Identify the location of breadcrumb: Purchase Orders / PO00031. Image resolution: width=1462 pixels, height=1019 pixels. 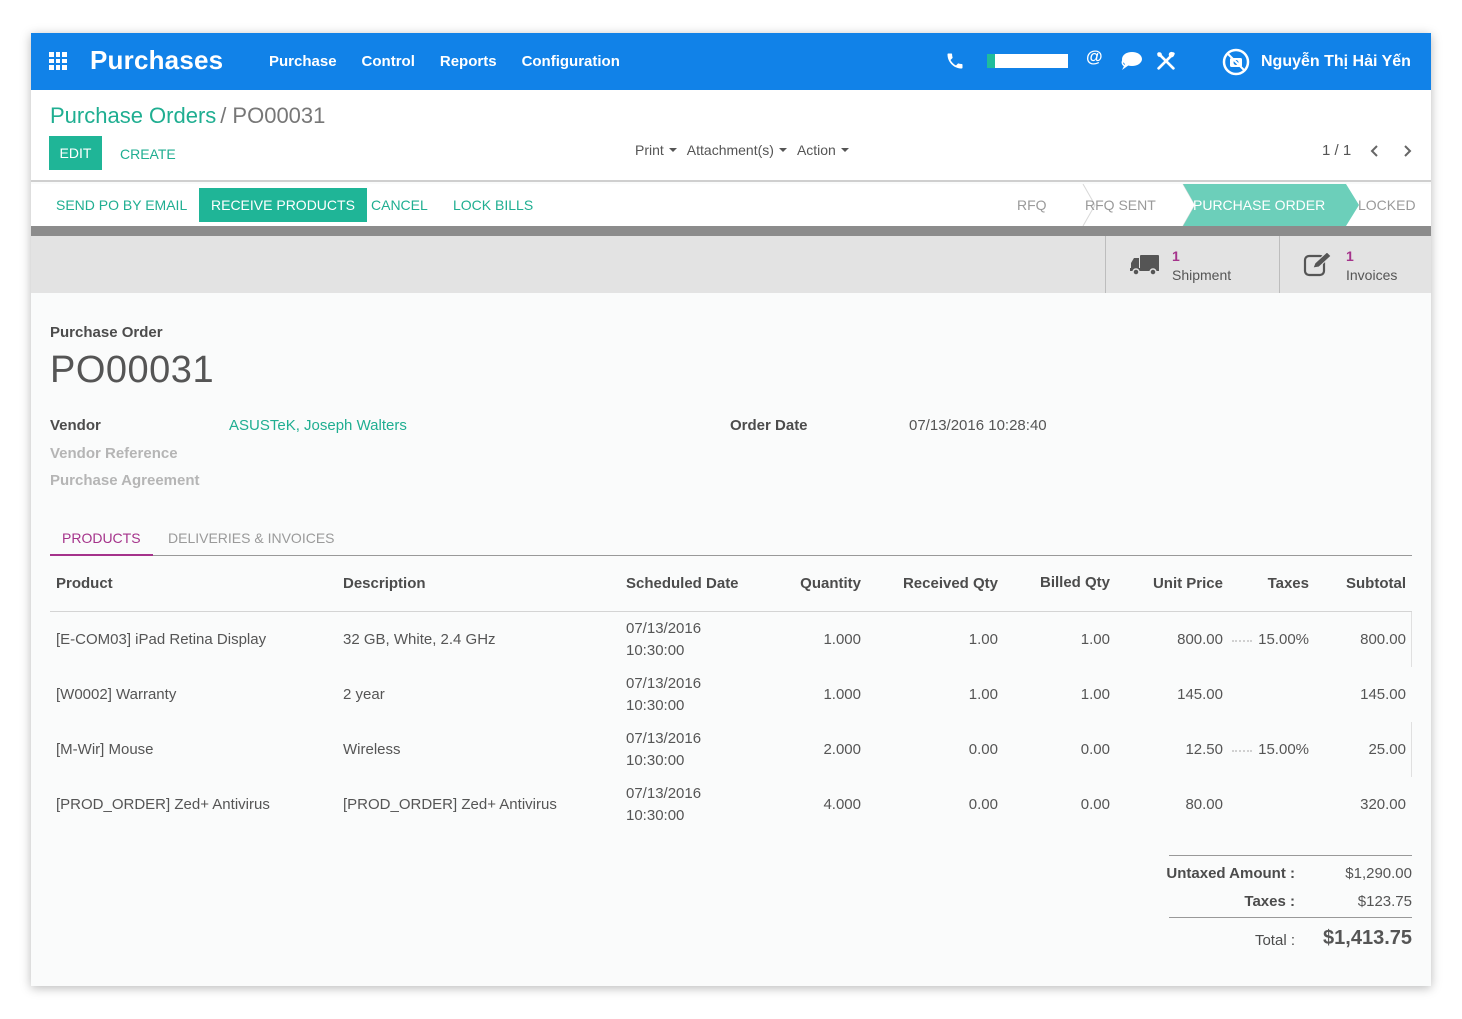
(187, 116).